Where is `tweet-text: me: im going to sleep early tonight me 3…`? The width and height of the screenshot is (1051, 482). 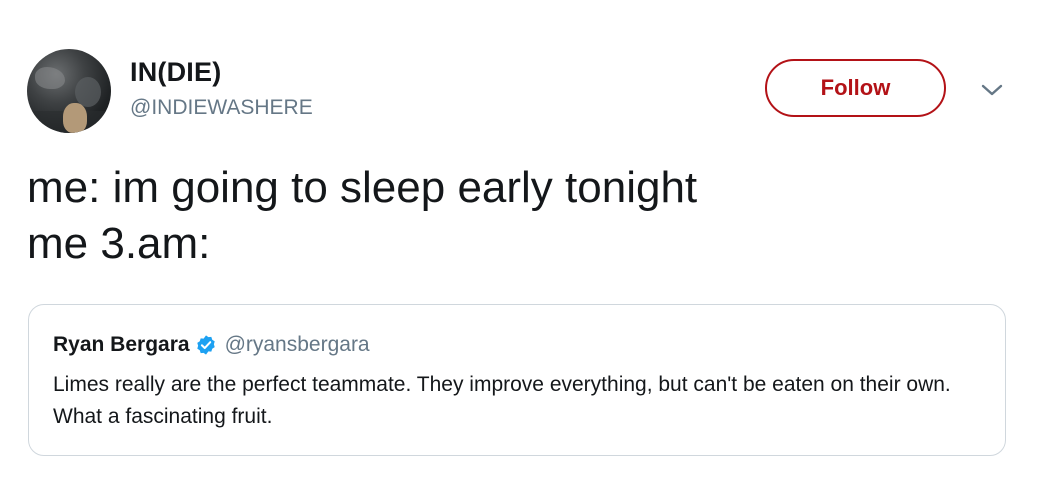 tweet-text: me: im going to sleep early tonight me 3… is located at coordinates (362, 216).